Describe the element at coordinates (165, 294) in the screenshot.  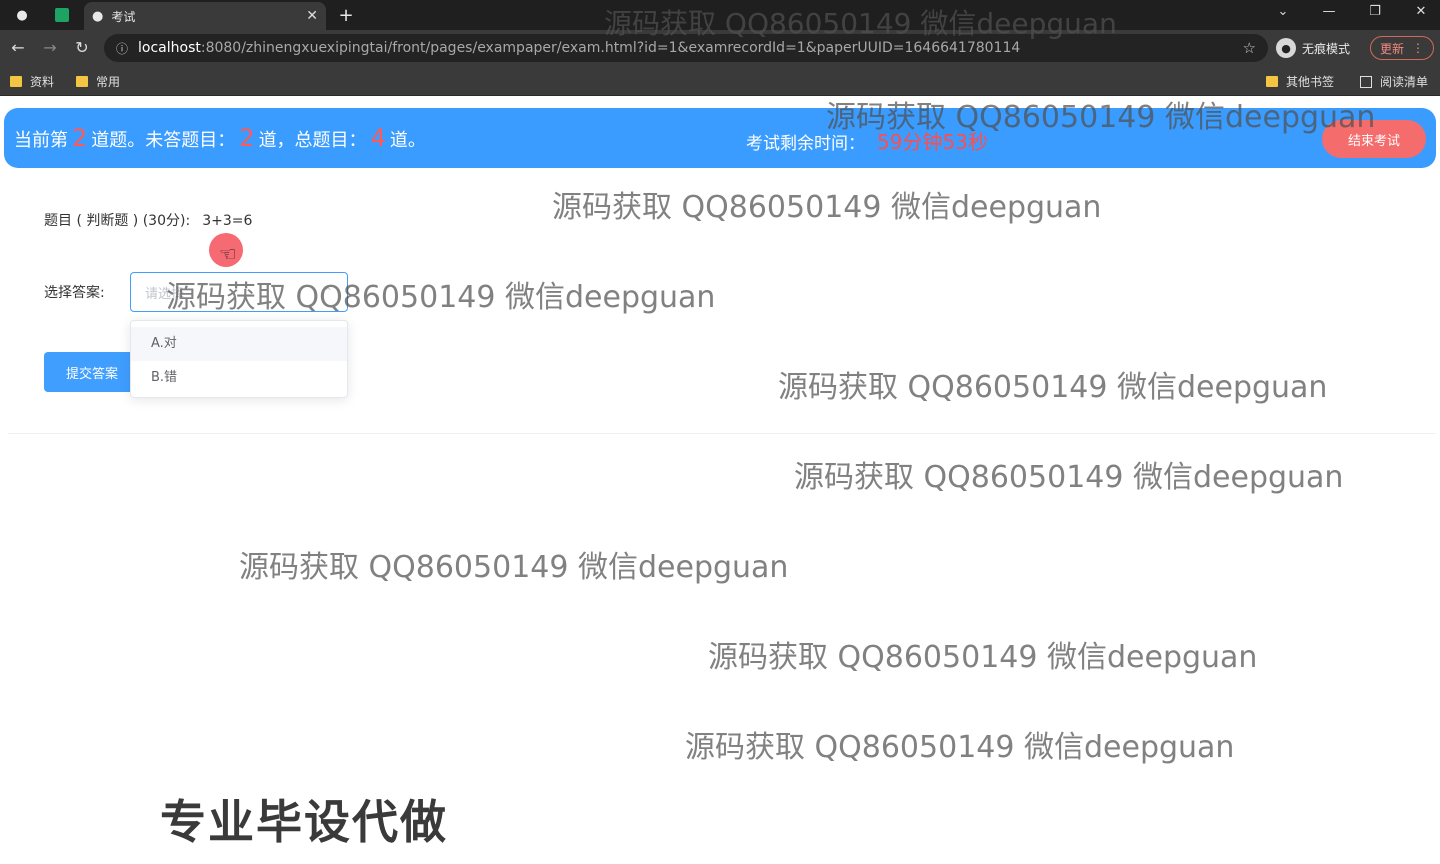
I see `select-placeholder: 请选择` at that location.